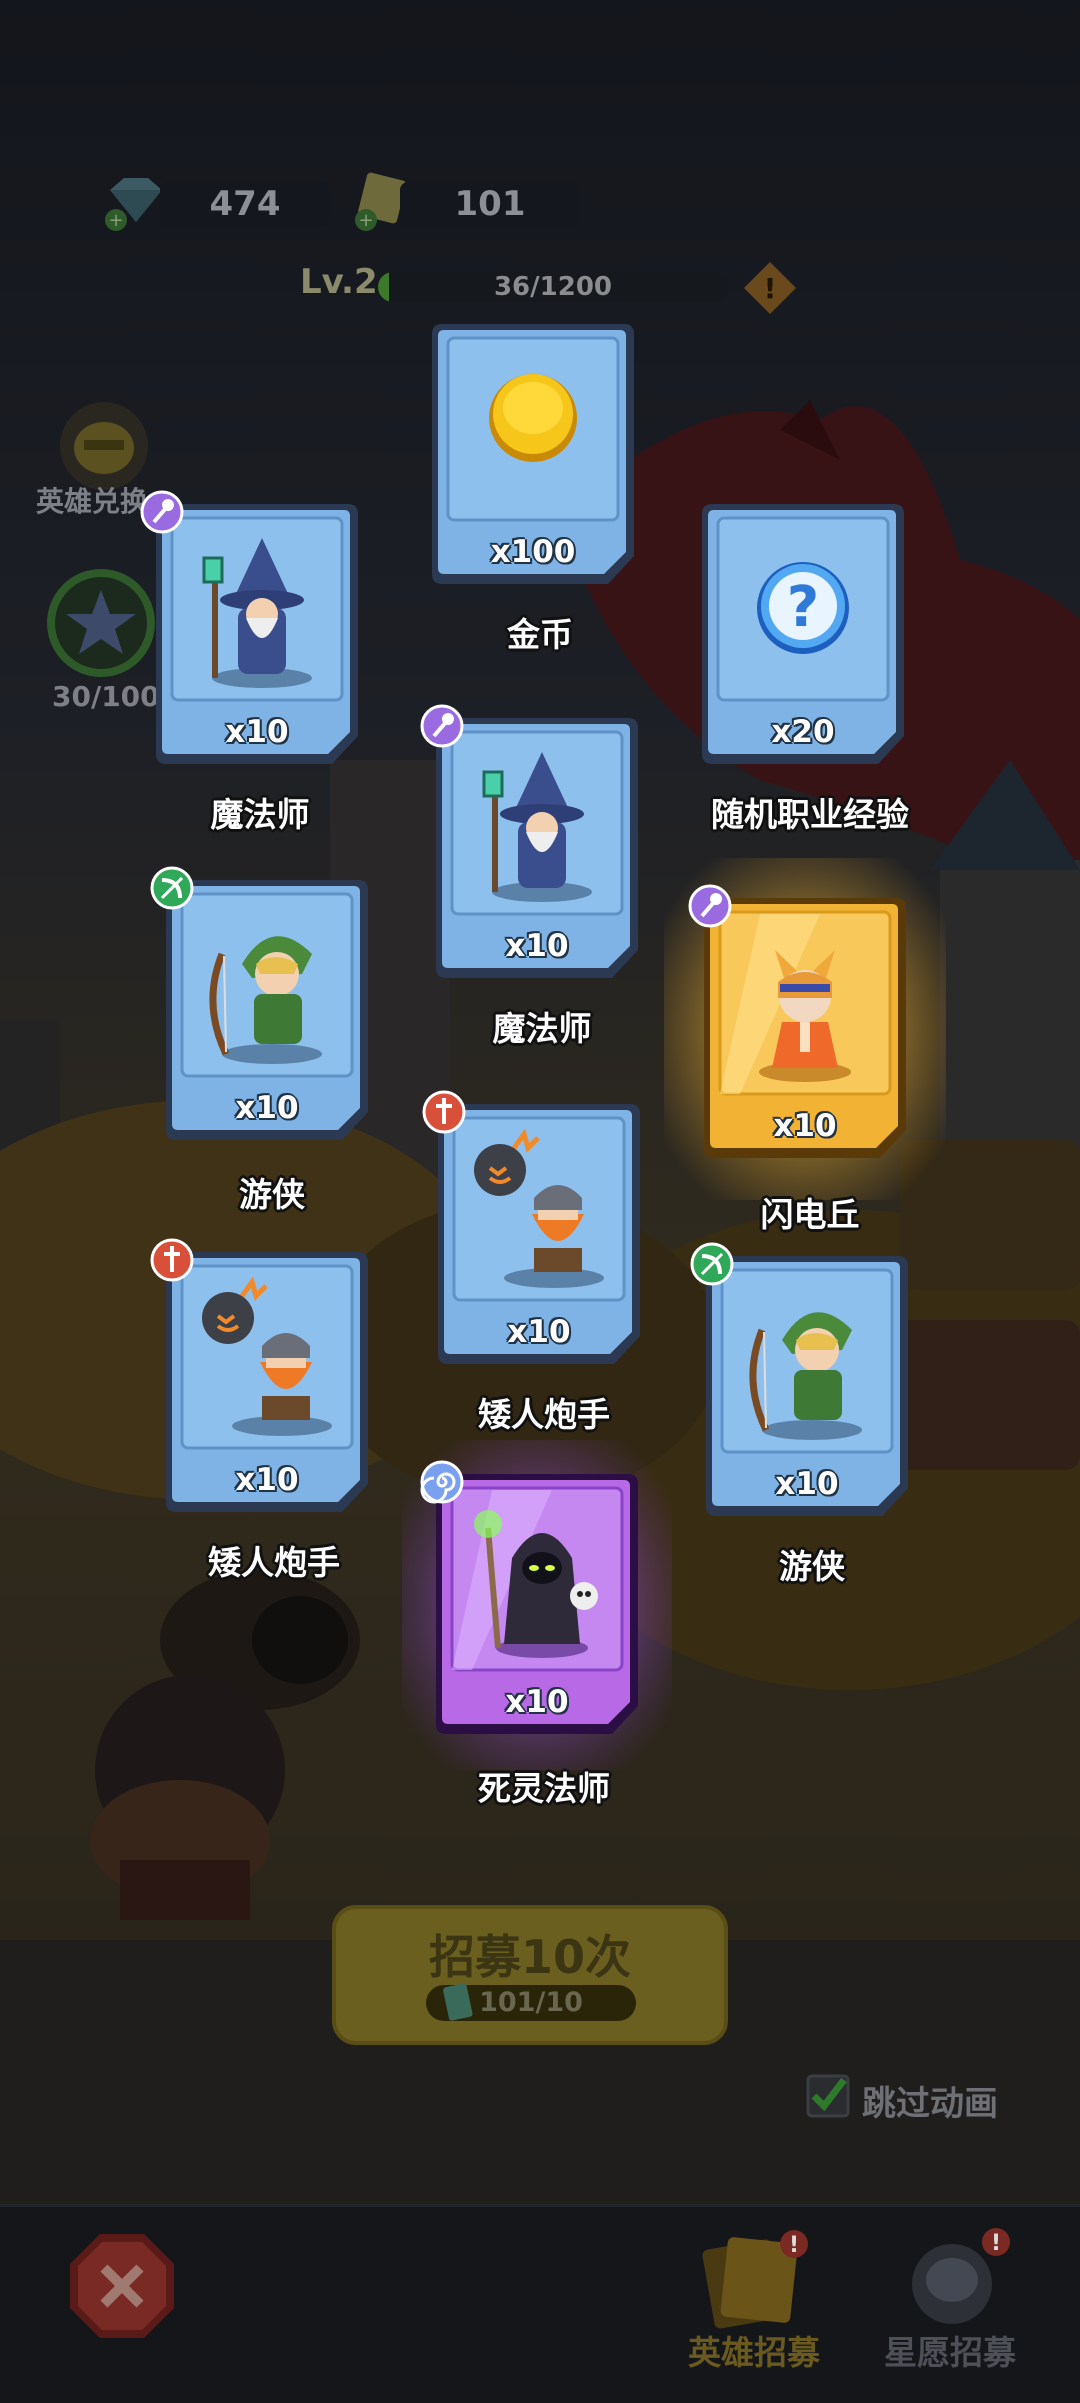 The image size is (1080, 2403). I want to click on reward-name: 金币, so click(540, 634).